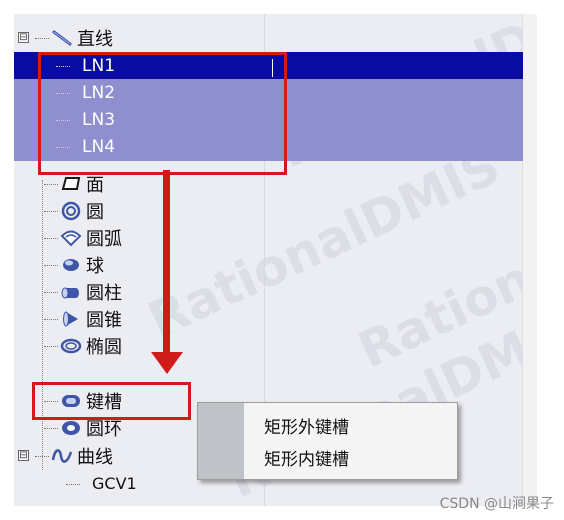 This screenshot has height=520, width=564. I want to click on keyway-icon, so click(71, 401).